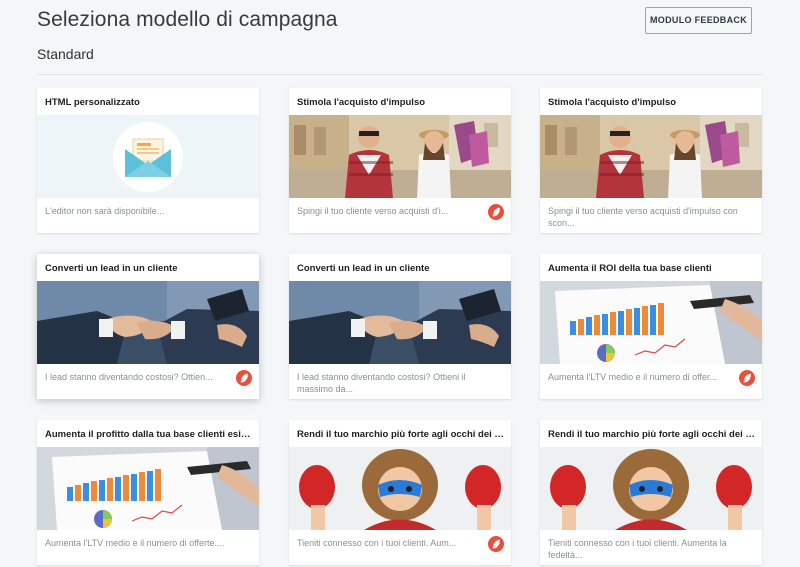 Image resolution: width=800 pixels, height=567 pixels. Describe the element at coordinates (187, 19) in the screenshot. I see `page-title: Seleziona modello di campagna` at that location.